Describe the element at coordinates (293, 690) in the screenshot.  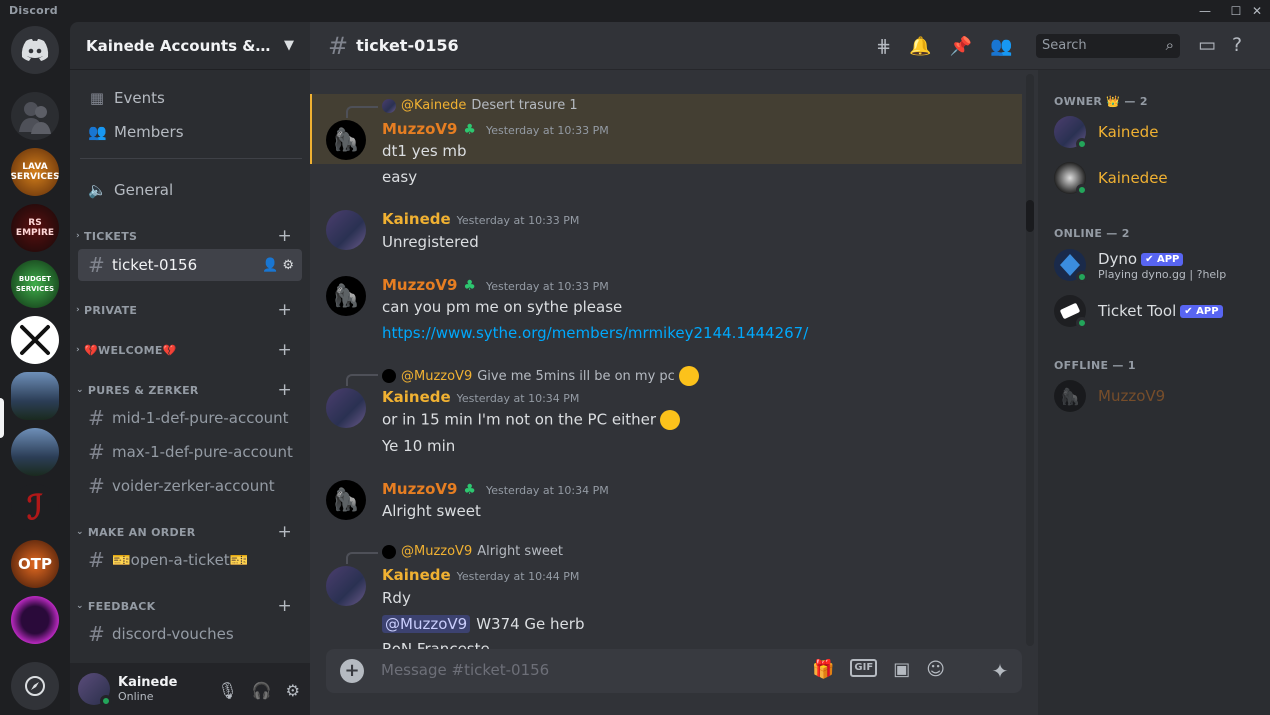
I see `settings-gear-icon: ⚙` at that location.